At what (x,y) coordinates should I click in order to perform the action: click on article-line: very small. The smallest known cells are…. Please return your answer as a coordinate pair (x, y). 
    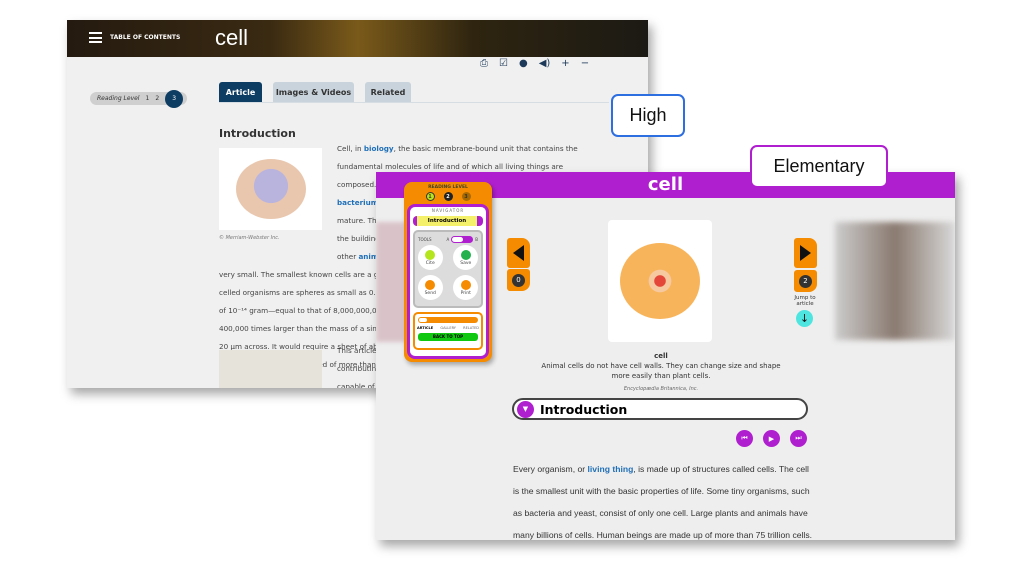
    Looking at the image, I should click on (302, 275).